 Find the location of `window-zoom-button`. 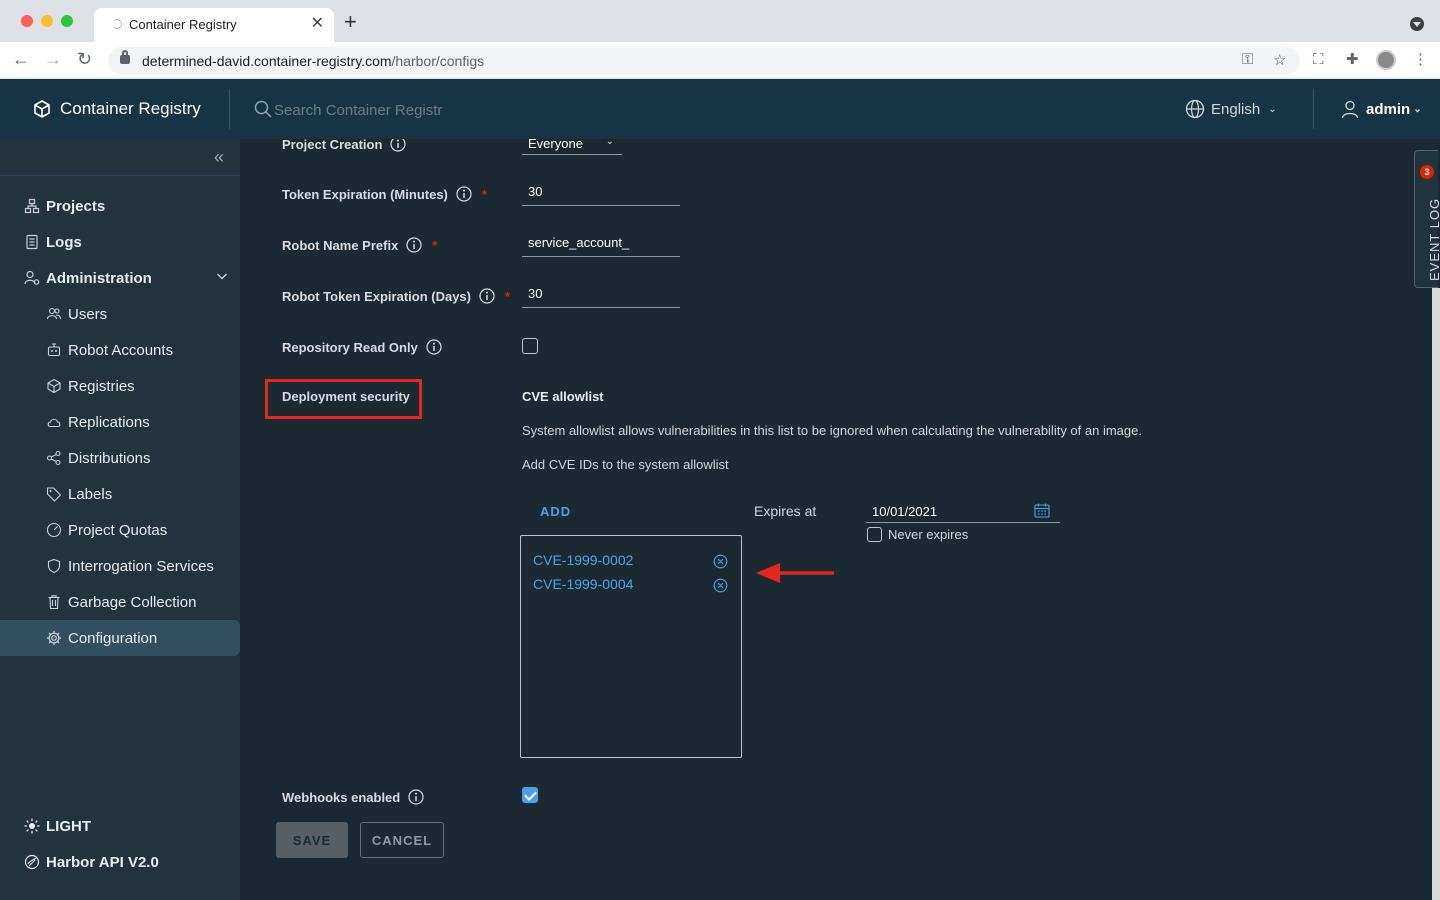

window-zoom-button is located at coordinates (67, 21).